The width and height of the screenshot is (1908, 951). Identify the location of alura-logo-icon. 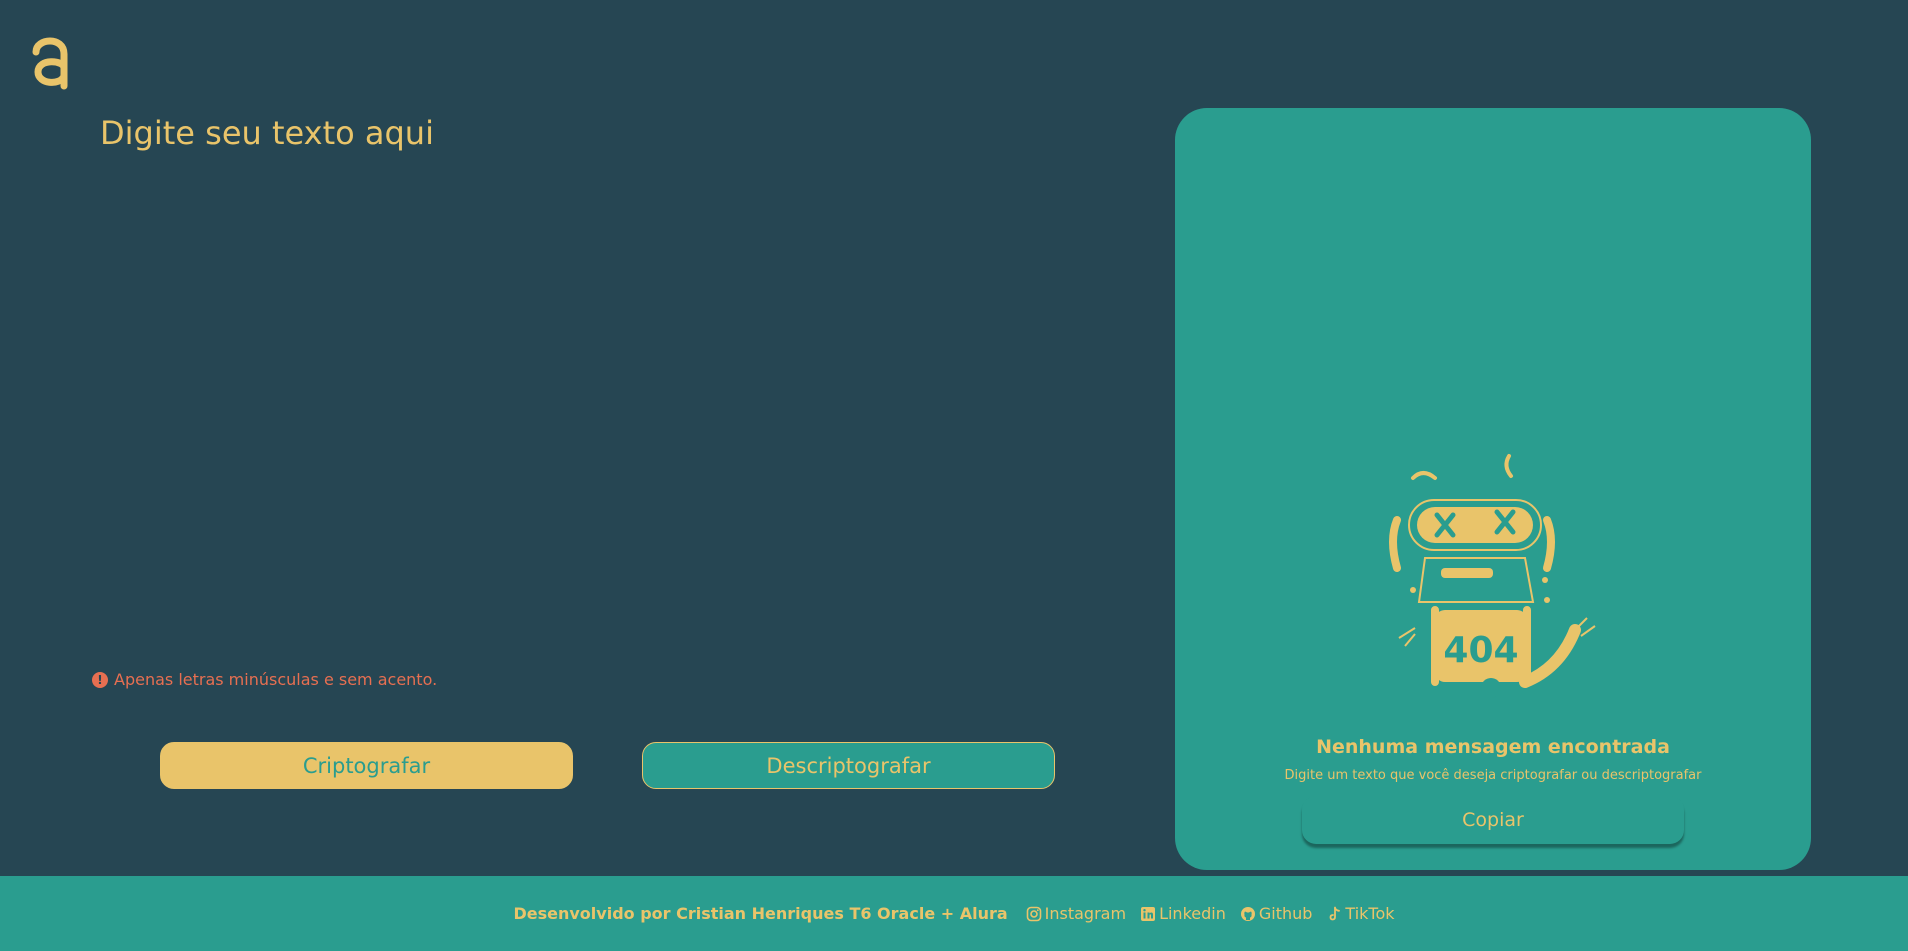
(50, 62).